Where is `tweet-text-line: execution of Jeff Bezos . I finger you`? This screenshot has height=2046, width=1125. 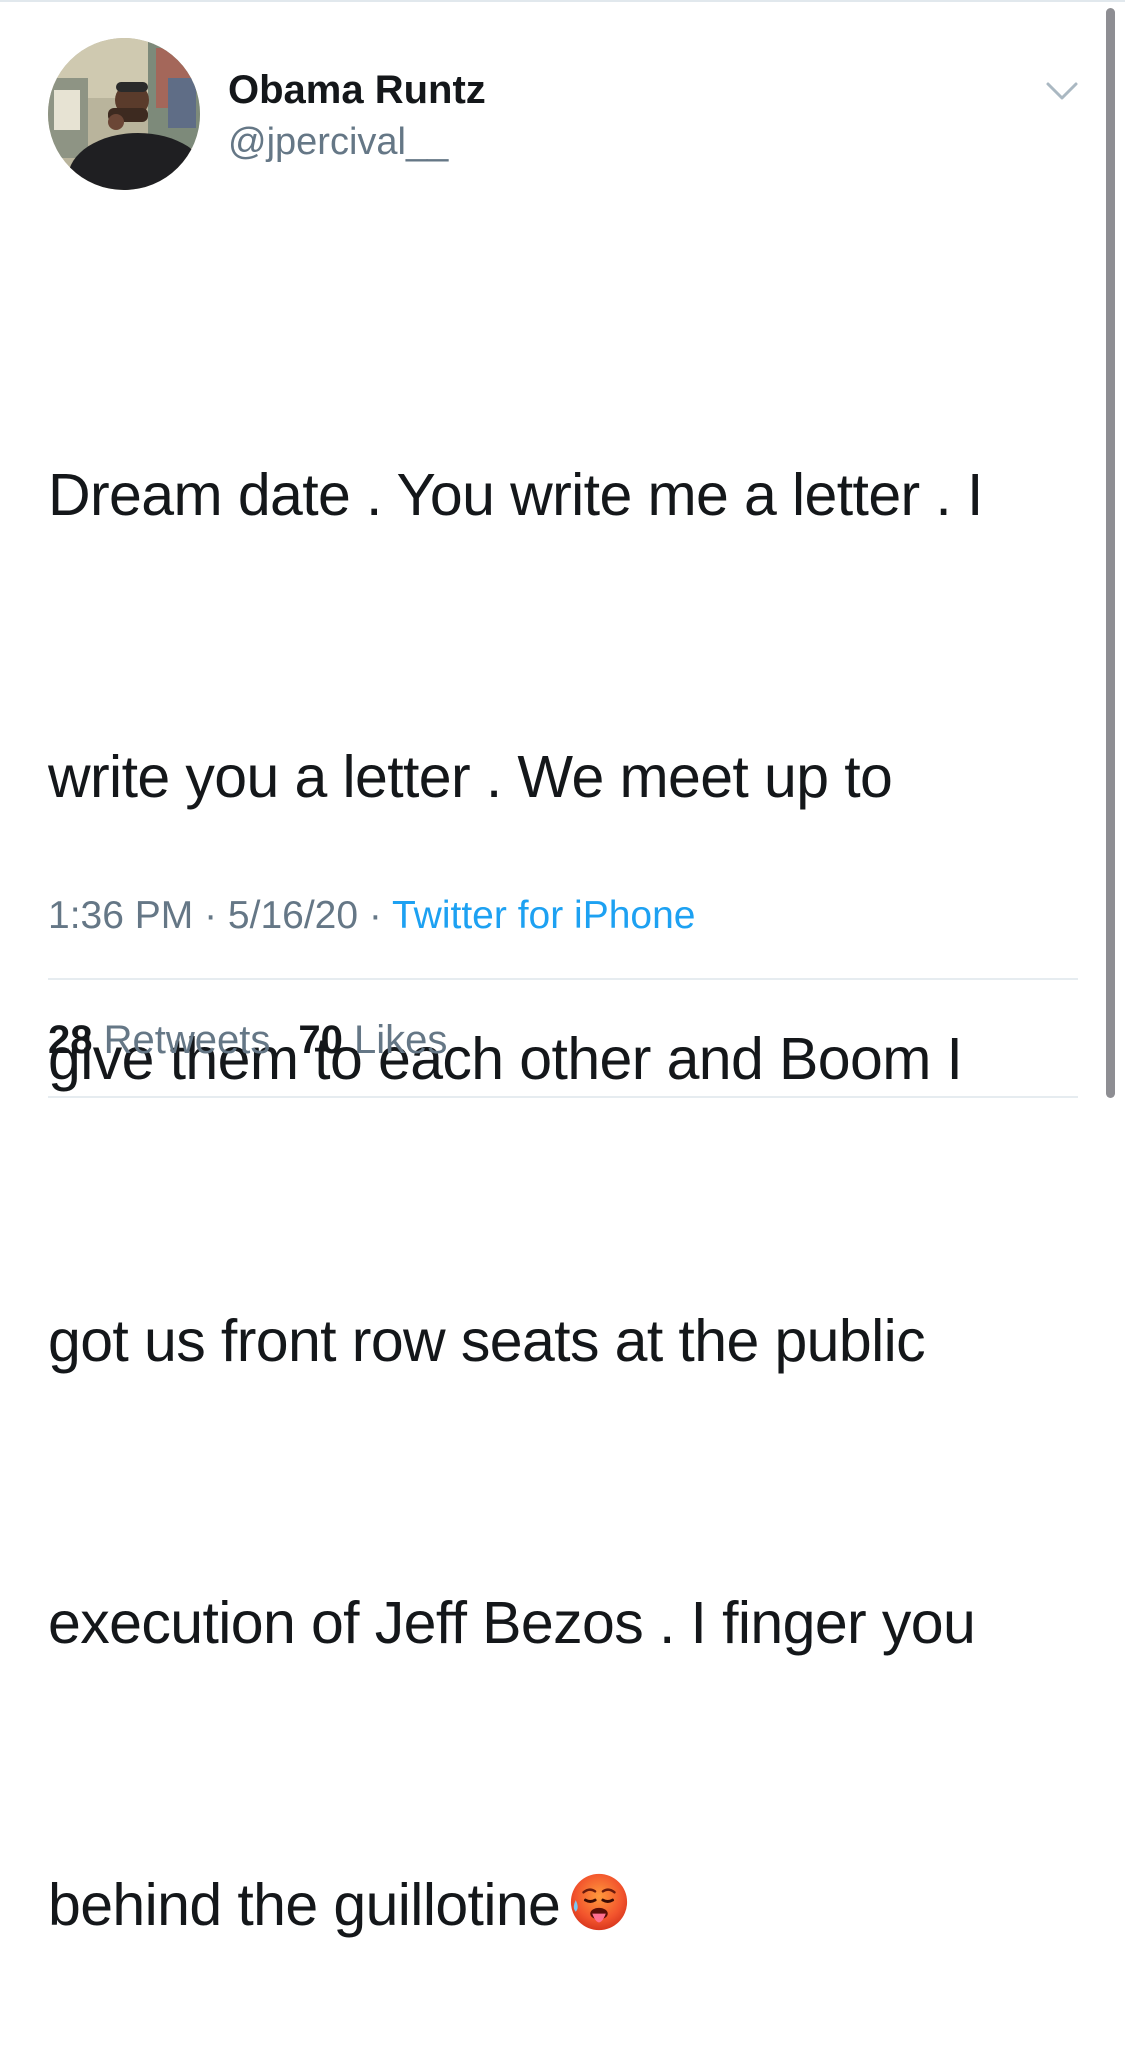 tweet-text-line: execution of Jeff Bezos . I finger you is located at coordinates (512, 1623).